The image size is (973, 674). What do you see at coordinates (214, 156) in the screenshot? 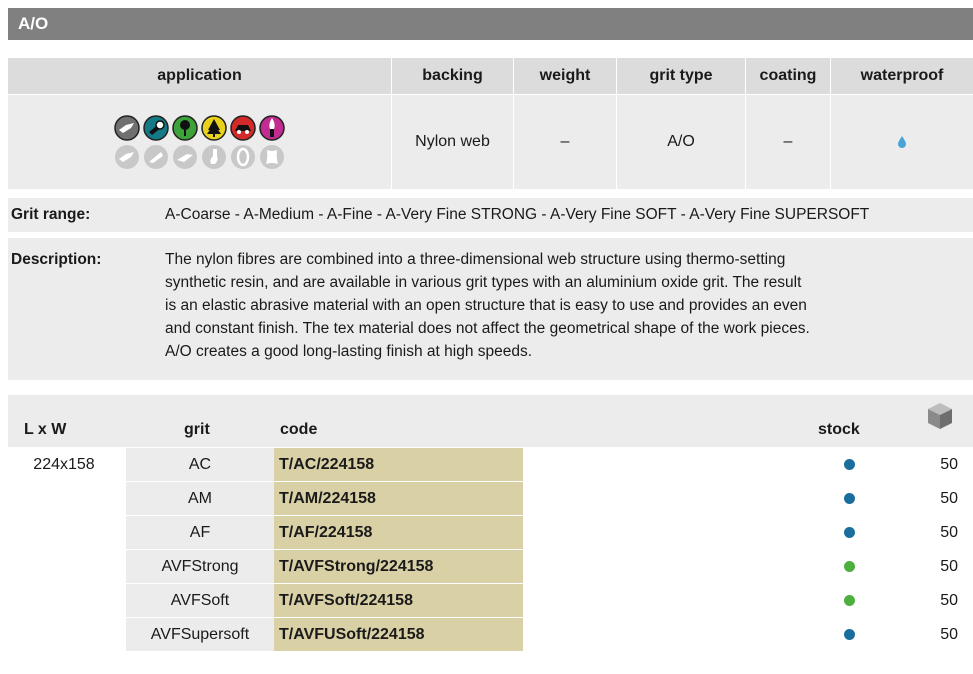
I see `filler-icon` at bounding box center [214, 156].